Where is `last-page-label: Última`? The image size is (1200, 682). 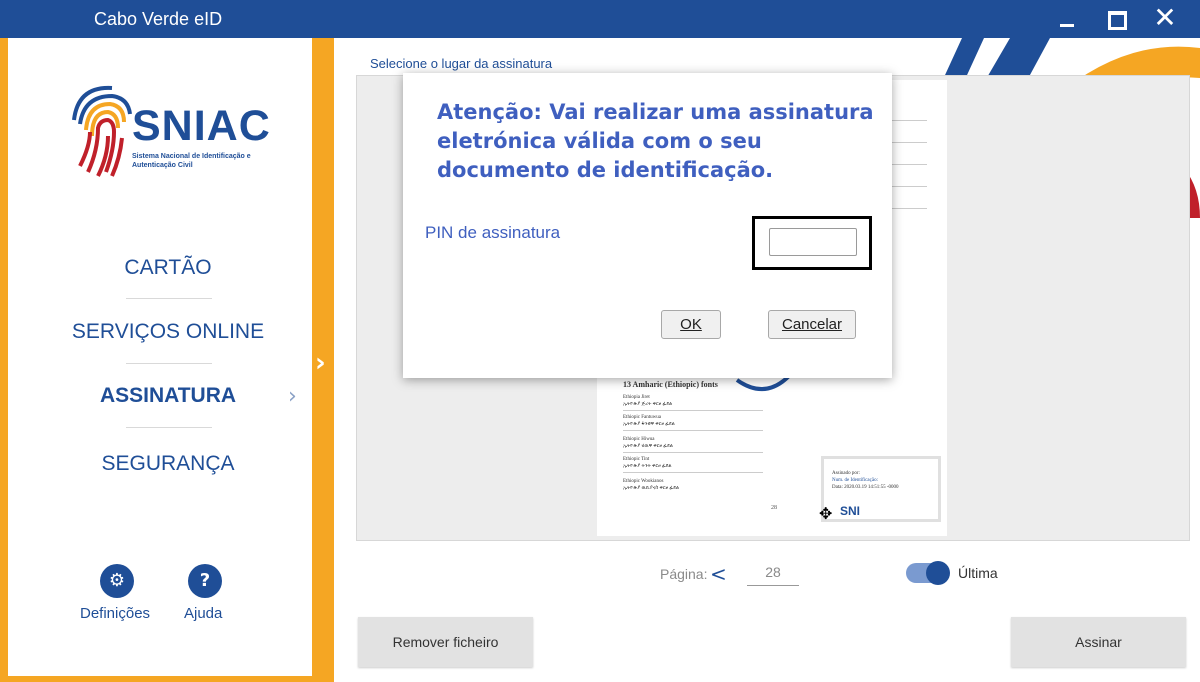
last-page-label: Última is located at coordinates (978, 573).